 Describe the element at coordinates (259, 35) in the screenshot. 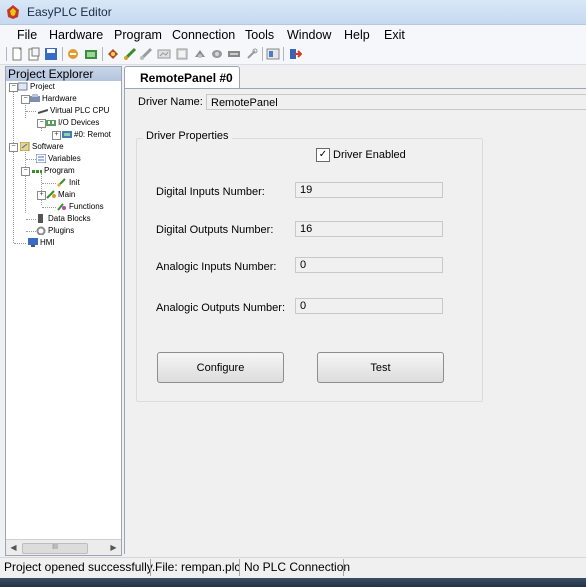

I see `menu-tools: Tools` at that location.